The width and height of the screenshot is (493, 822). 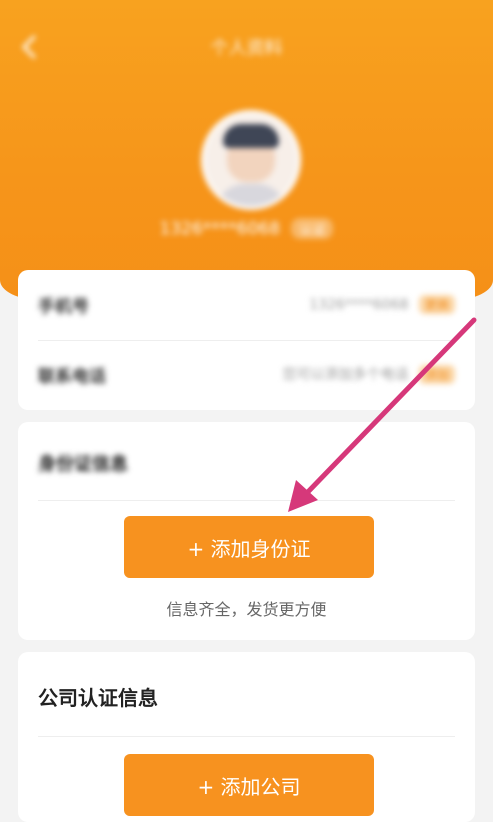 I want to click on add-company-button: + 添加公司, so click(x=249, y=785).